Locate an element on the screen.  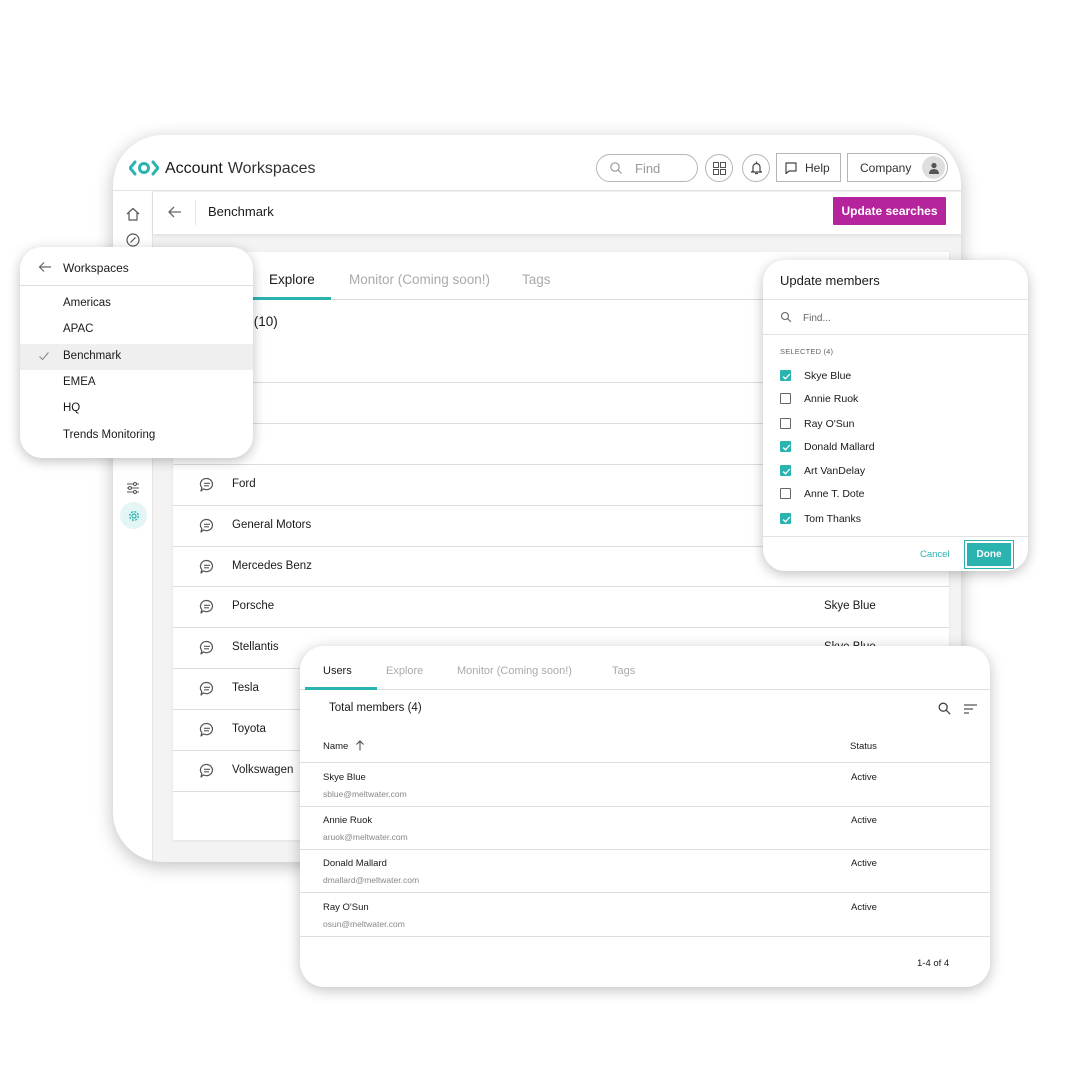
member-option: Anne T. Dote is located at coordinates (895, 494).